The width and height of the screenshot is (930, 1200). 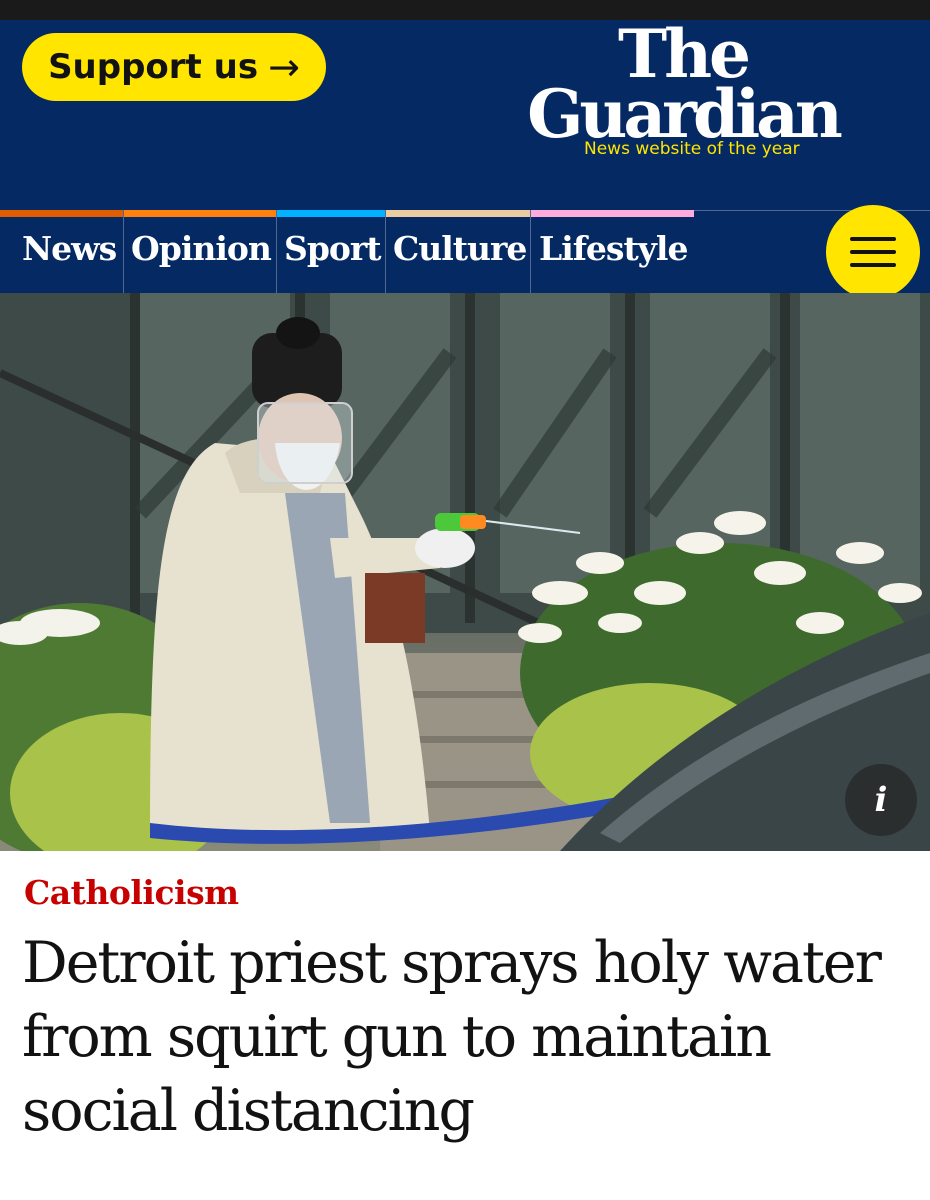 I want to click on status-strip, so click(x=465, y=10).